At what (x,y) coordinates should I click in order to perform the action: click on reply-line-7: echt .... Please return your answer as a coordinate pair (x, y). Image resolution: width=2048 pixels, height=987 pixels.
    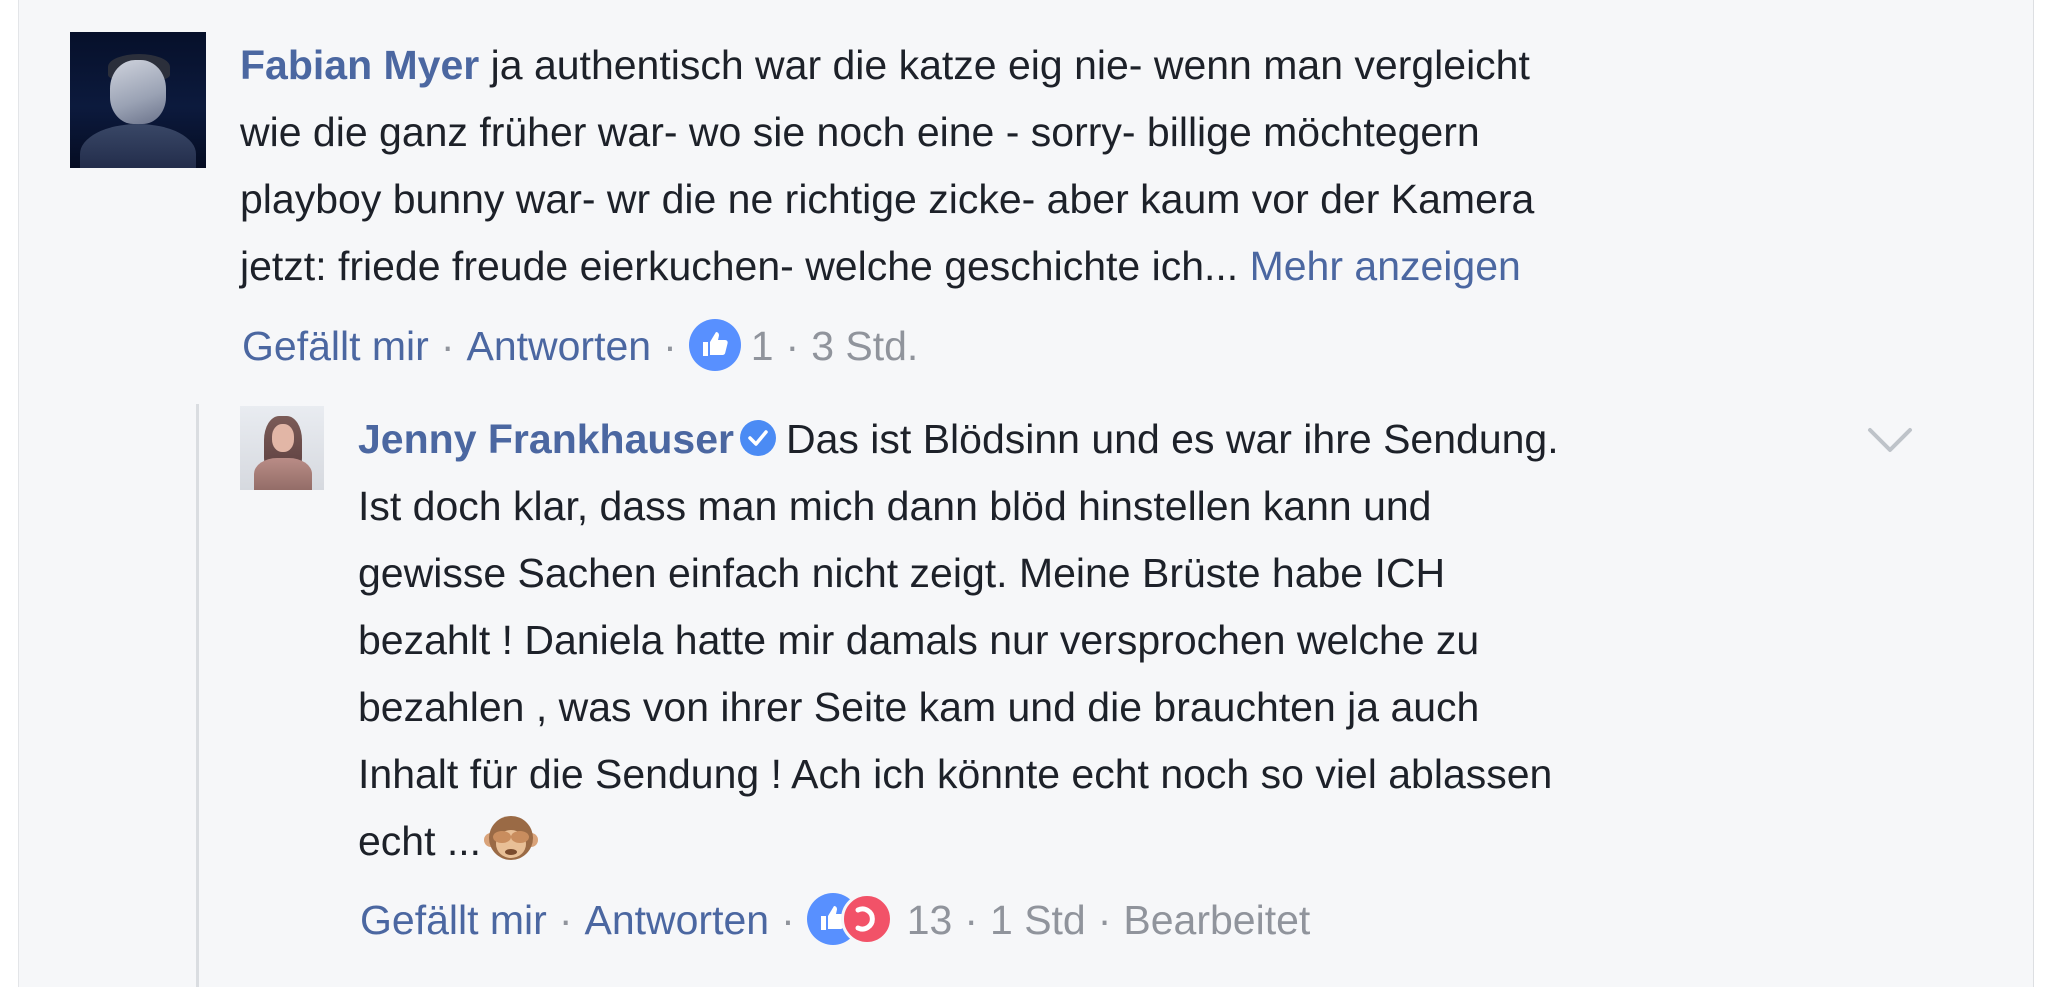
    Looking at the image, I should click on (958, 841).